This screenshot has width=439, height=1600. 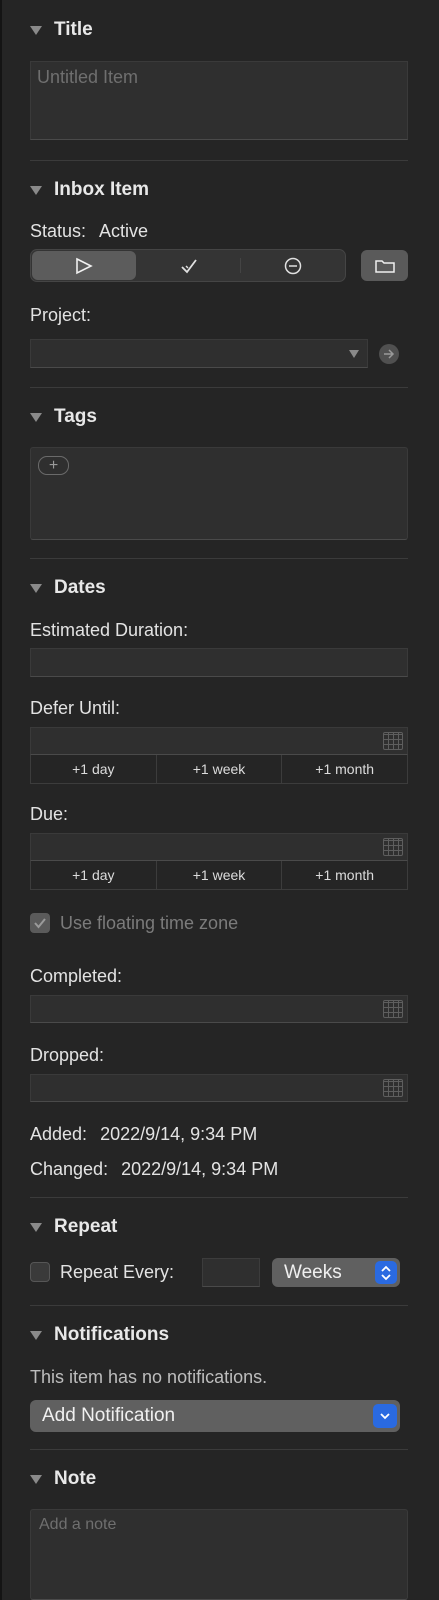 What do you see at coordinates (75, 708) in the screenshot?
I see `defer-until-label: Defer Until:` at bounding box center [75, 708].